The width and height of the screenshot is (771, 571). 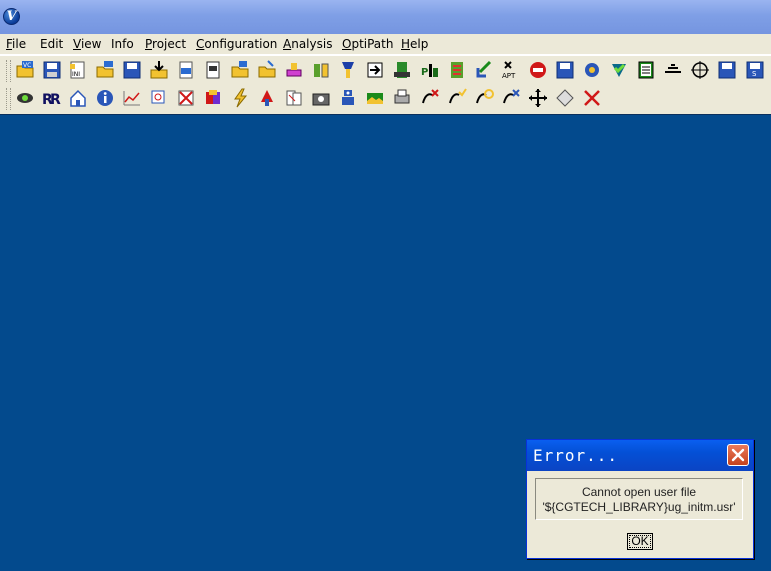 What do you see at coordinates (307, 44) in the screenshot?
I see `menu-analysis: Analysis` at bounding box center [307, 44].